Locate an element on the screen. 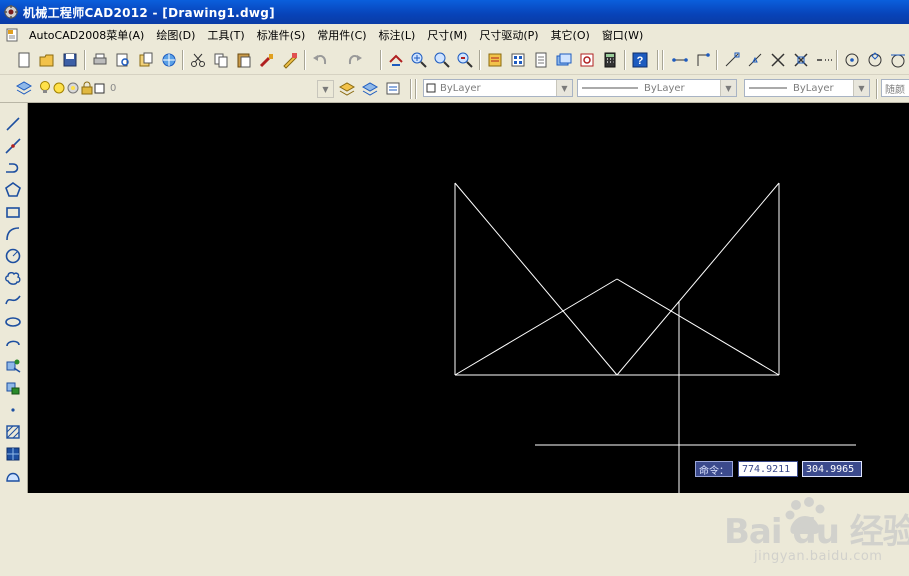 This screenshot has height=576, width=909. plotstyle-value: 随颜 is located at coordinates (895, 90).